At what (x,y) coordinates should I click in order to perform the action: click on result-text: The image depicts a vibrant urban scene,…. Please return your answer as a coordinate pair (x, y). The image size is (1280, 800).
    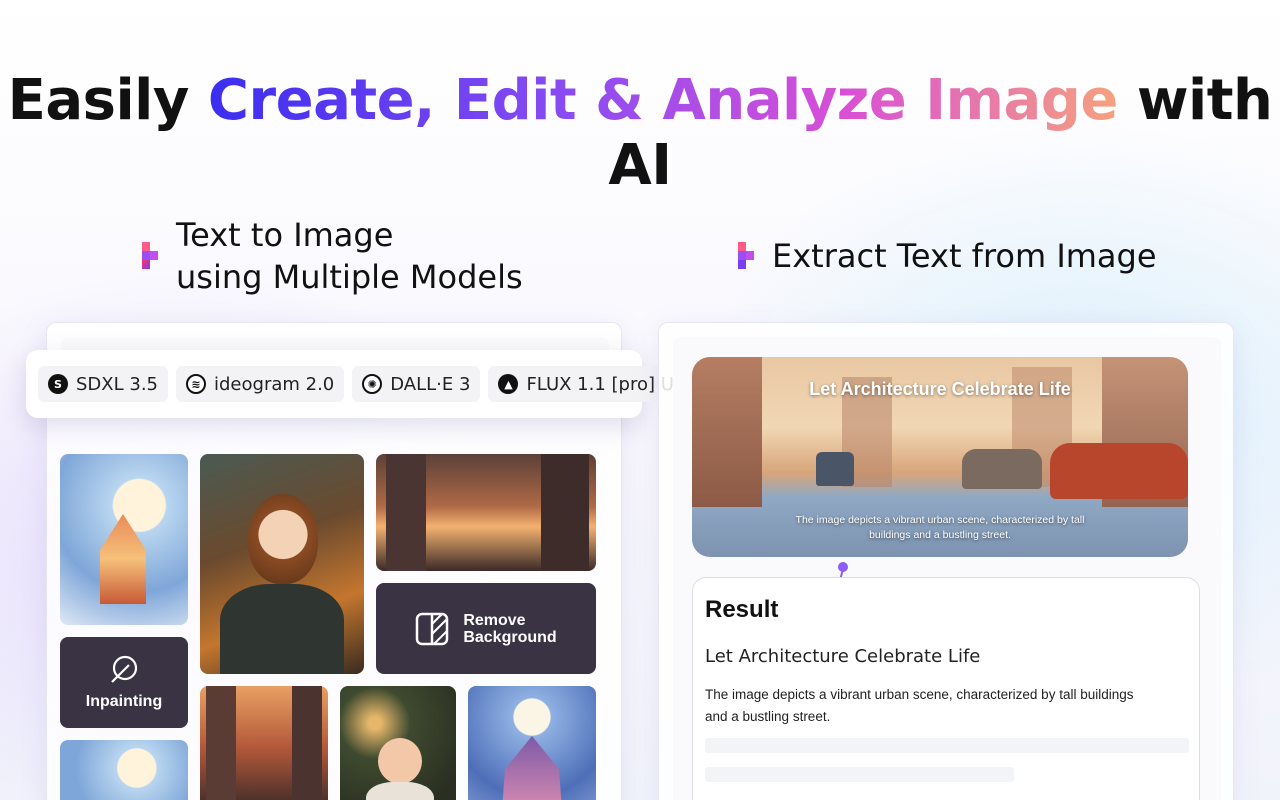
    Looking at the image, I should click on (950, 706).